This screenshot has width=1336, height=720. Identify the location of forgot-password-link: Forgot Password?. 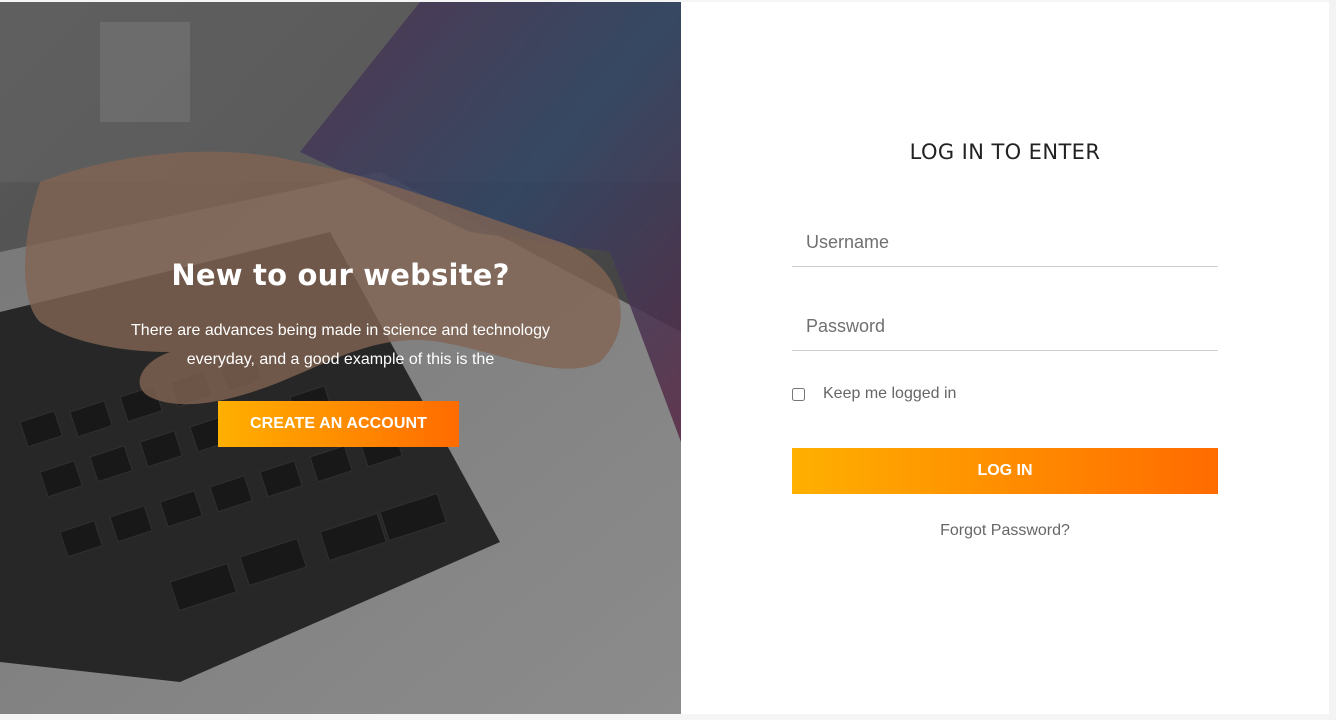
(1005, 531).